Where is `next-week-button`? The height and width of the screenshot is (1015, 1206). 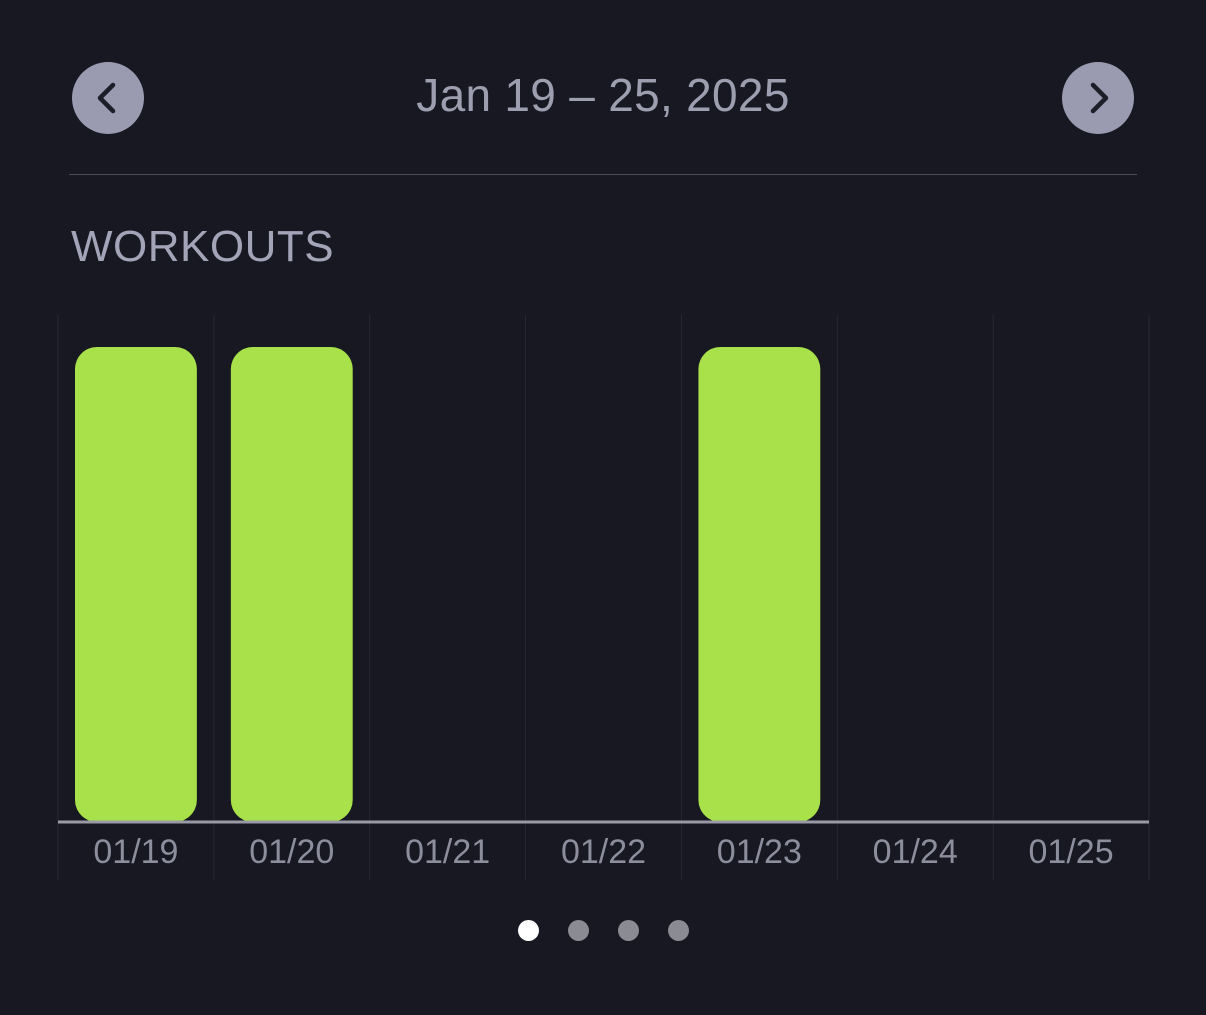 next-week-button is located at coordinates (1098, 98).